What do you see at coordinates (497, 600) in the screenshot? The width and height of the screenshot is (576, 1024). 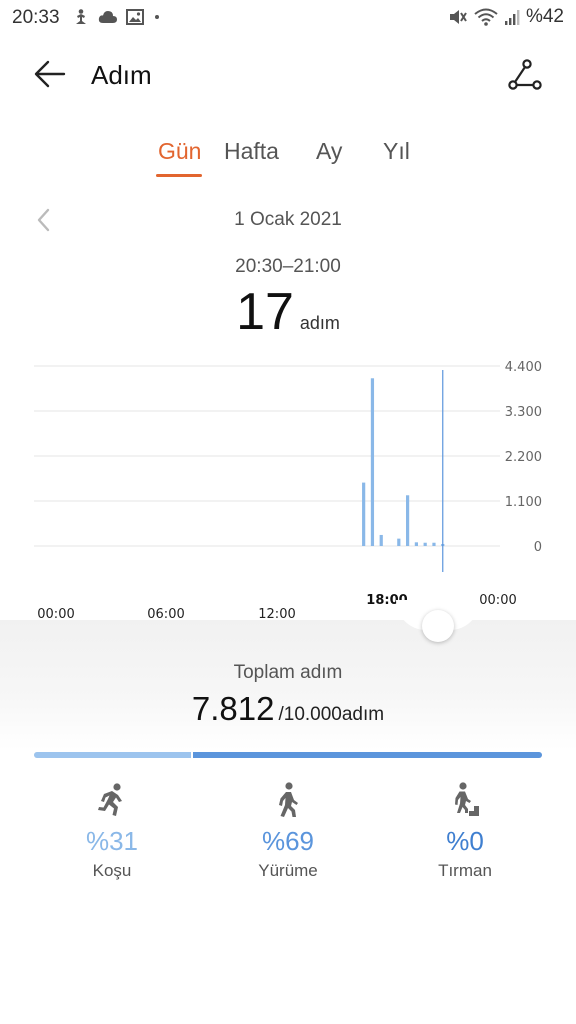 I see `chart-x-tick-label: 00:00` at bounding box center [497, 600].